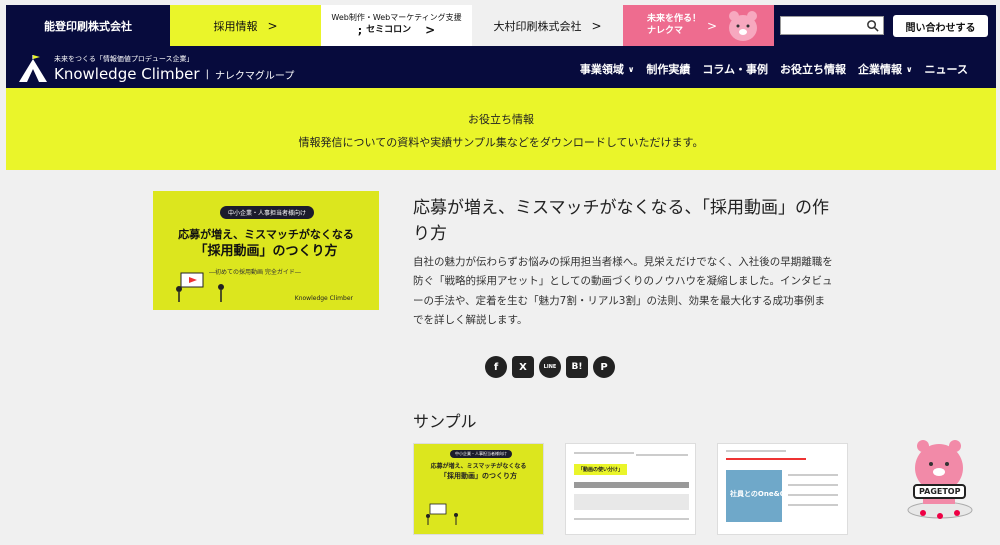 The image size is (1000, 545). I want to click on recruit-link: 採用情報 >, so click(245, 25).